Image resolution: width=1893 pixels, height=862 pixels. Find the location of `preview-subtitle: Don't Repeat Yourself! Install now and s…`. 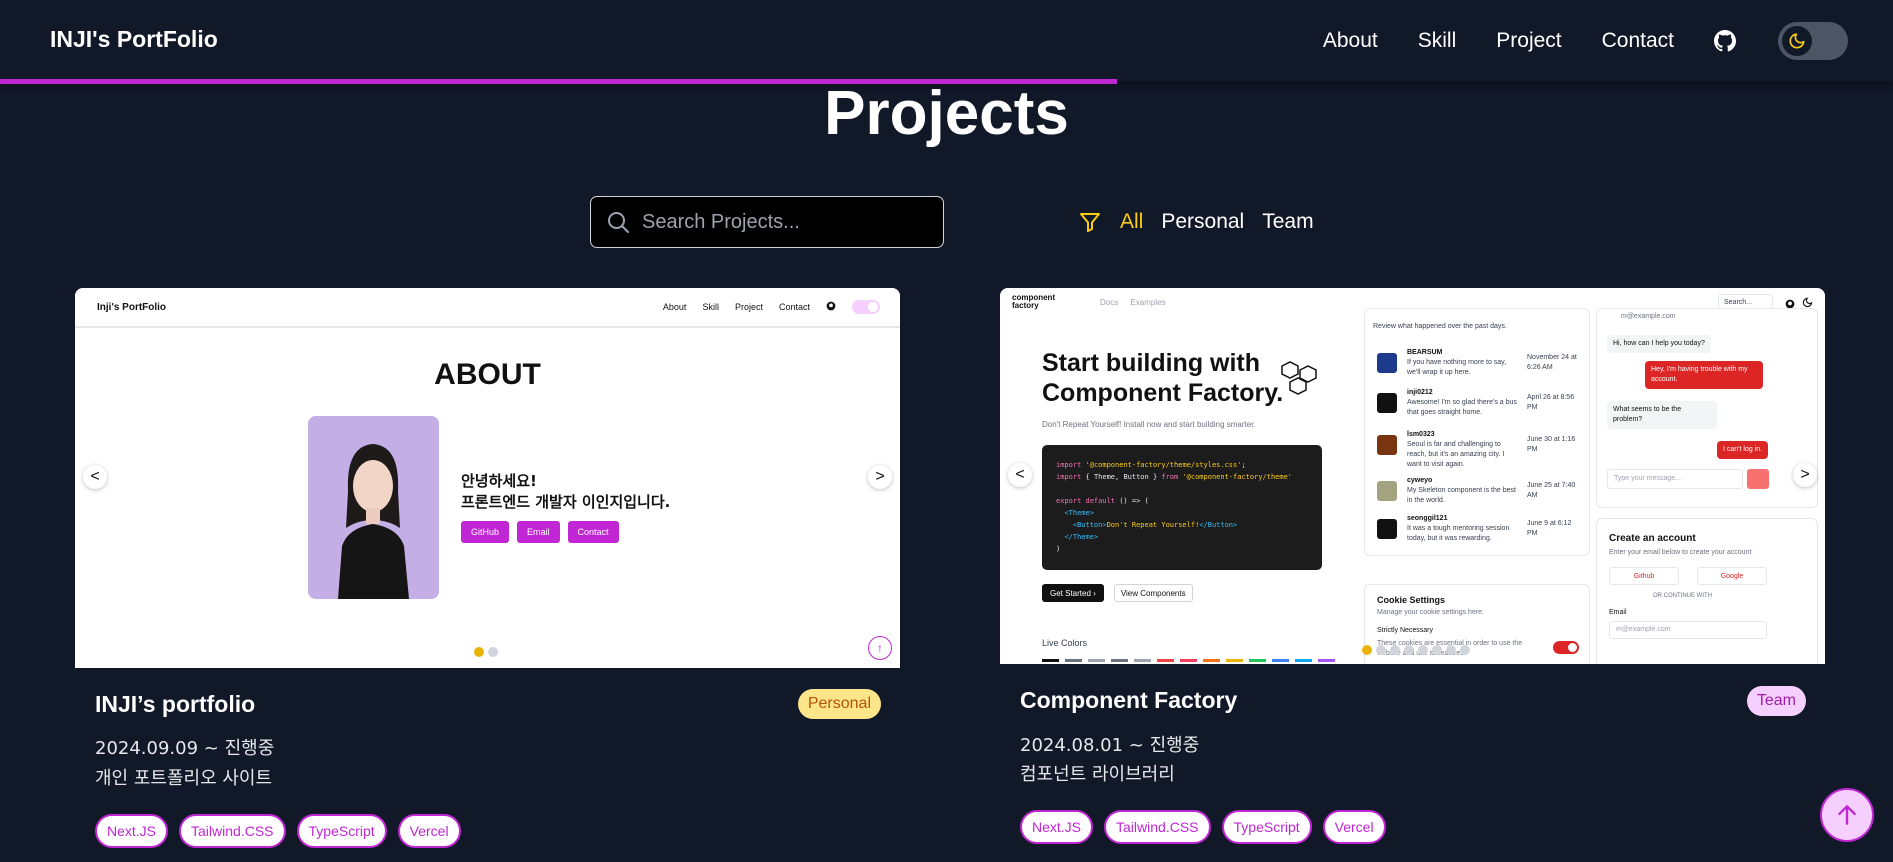

preview-subtitle: Don't Repeat Yourself! Install now and s… is located at coordinates (1149, 424).